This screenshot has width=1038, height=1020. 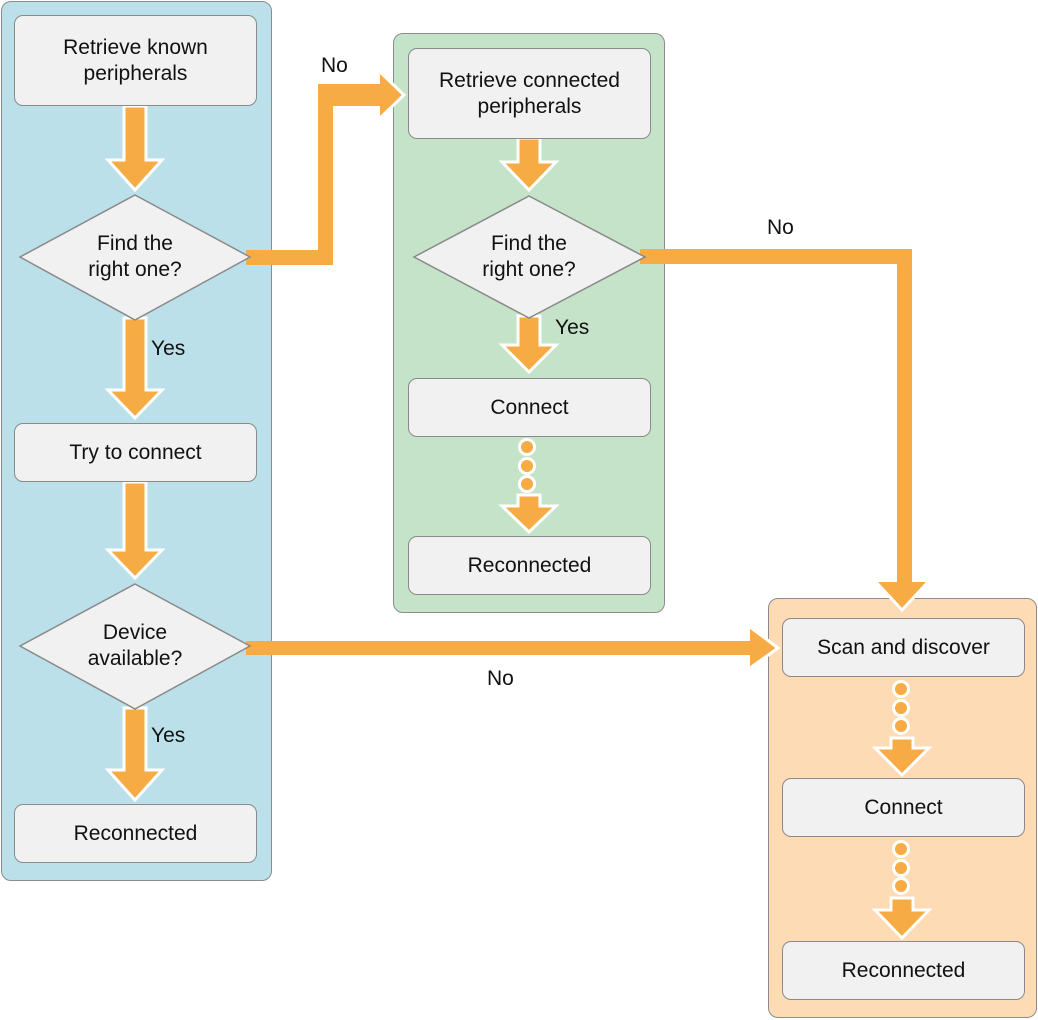 What do you see at coordinates (325, 168) in the screenshot?
I see `arrow-known-find-no` at bounding box center [325, 168].